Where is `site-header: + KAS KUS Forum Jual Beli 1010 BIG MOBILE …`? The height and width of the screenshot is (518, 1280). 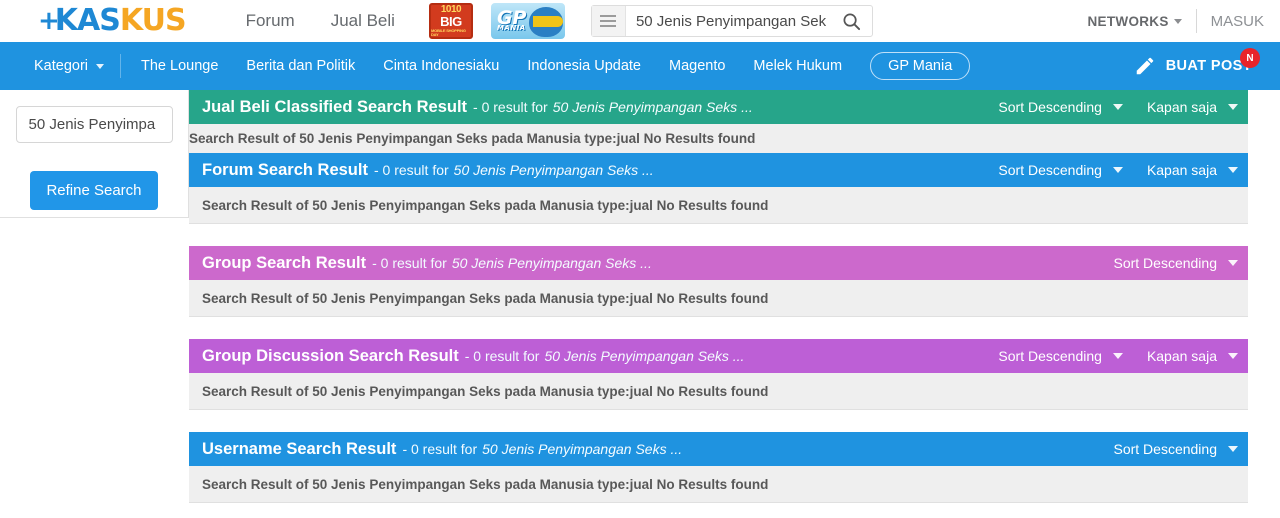
site-header: + KAS KUS Forum Jual Beli 1010 BIG MOBILE … is located at coordinates (640, 21).